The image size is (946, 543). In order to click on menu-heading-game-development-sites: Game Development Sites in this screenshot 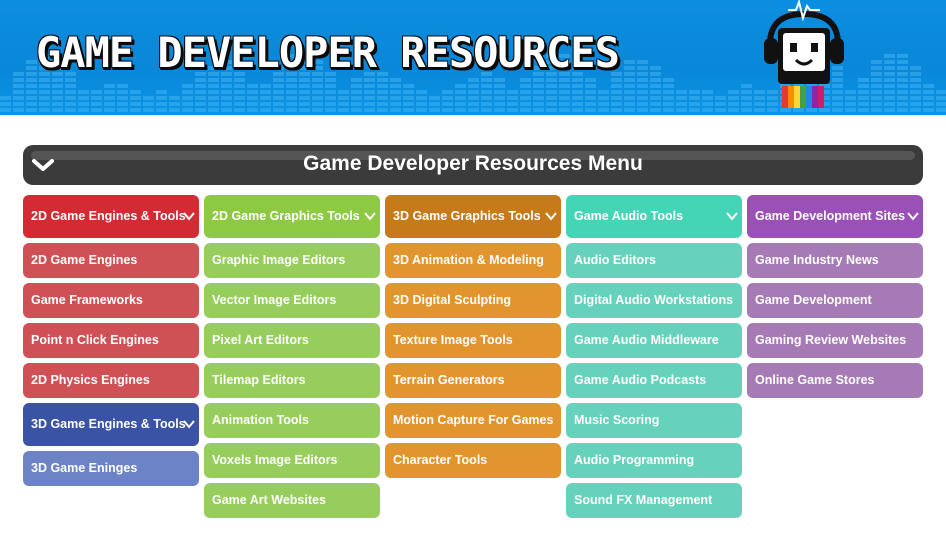, I will do `click(835, 216)`.